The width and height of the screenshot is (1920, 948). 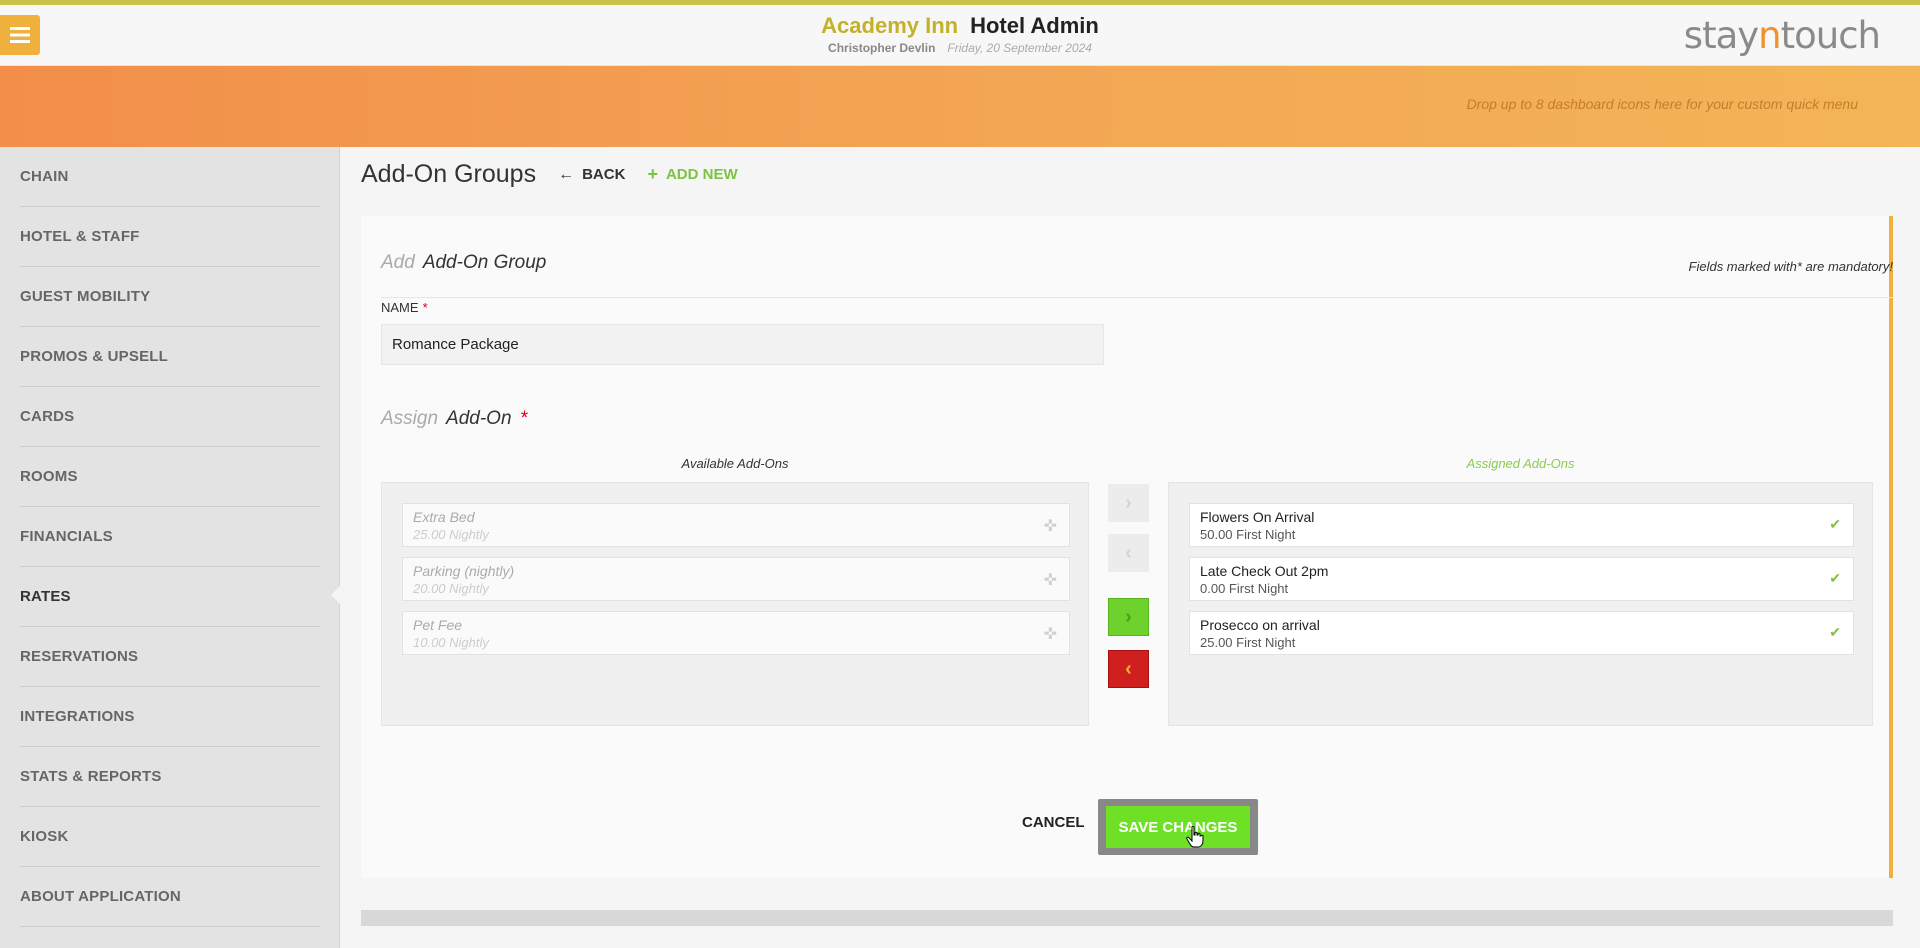 I want to click on list-item: Parking (nightly) 20.00 Nightly ✜, so click(x=736, y=579).